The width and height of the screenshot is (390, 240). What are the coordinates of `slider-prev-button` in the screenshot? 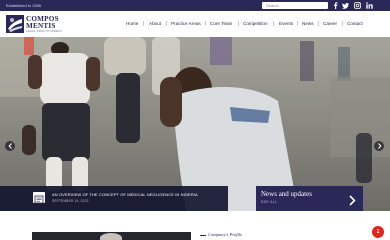 It's located at (10, 146).